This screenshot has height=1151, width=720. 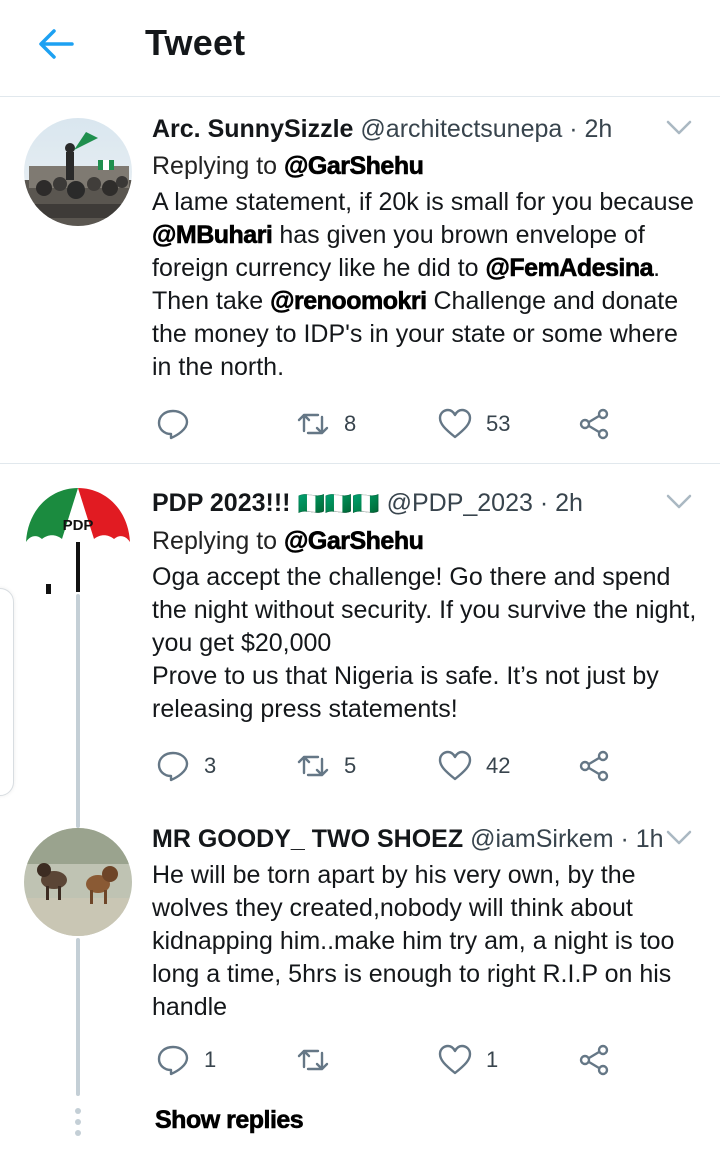 I want to click on avatar-pdp: PDP, so click(x=78, y=539).